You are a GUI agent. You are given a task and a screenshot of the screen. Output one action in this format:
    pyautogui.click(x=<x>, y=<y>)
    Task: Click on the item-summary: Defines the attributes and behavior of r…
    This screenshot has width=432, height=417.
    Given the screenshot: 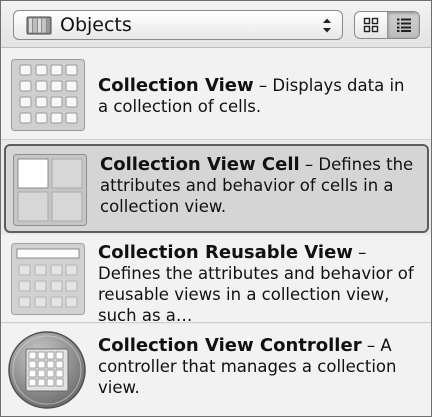 What is the action you would take?
    pyautogui.click(x=256, y=294)
    